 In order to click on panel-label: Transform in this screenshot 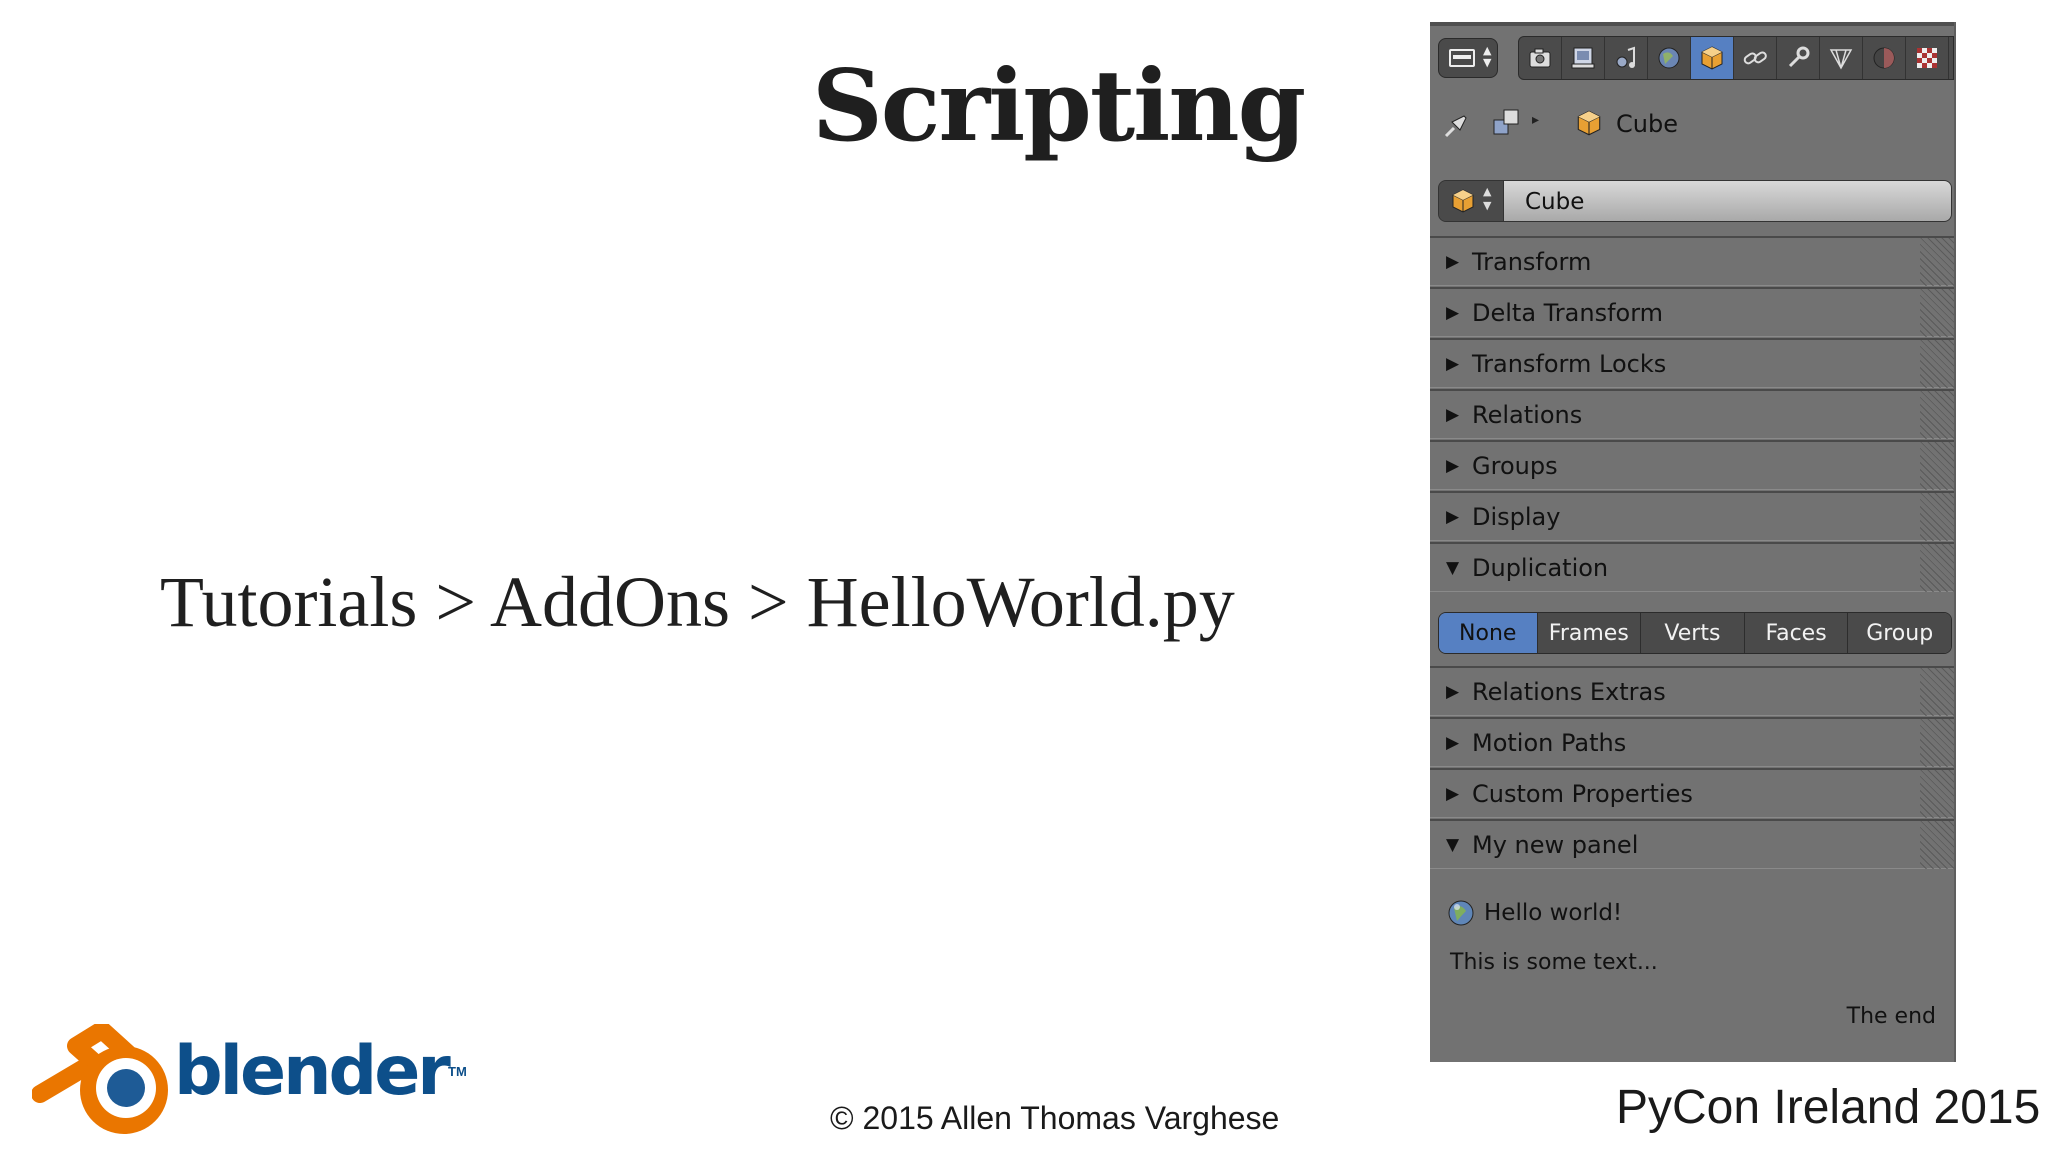, I will do `click(1532, 262)`.